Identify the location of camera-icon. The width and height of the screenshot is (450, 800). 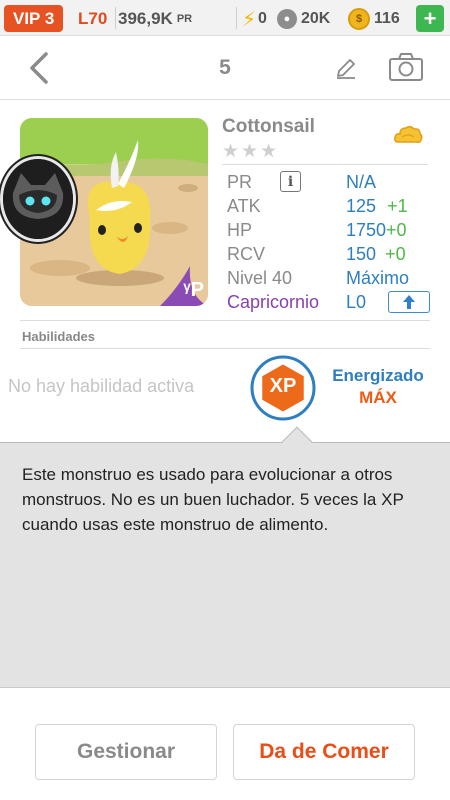
(406, 67).